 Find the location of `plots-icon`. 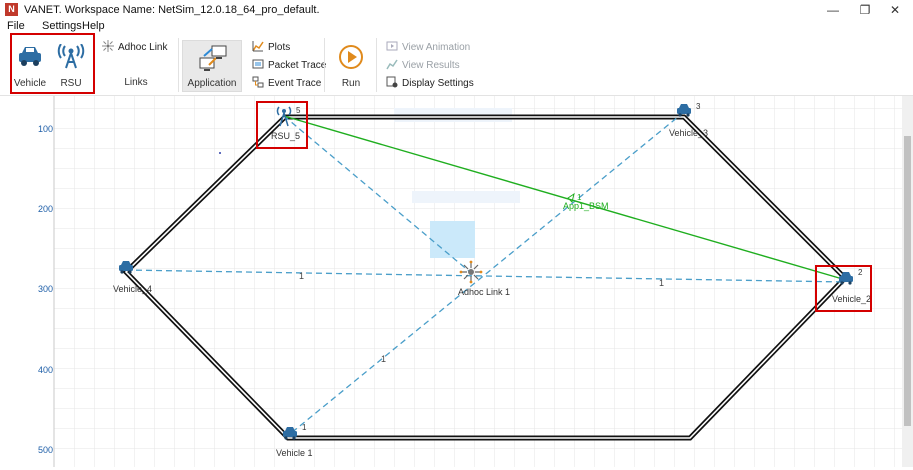

plots-icon is located at coordinates (258, 46).